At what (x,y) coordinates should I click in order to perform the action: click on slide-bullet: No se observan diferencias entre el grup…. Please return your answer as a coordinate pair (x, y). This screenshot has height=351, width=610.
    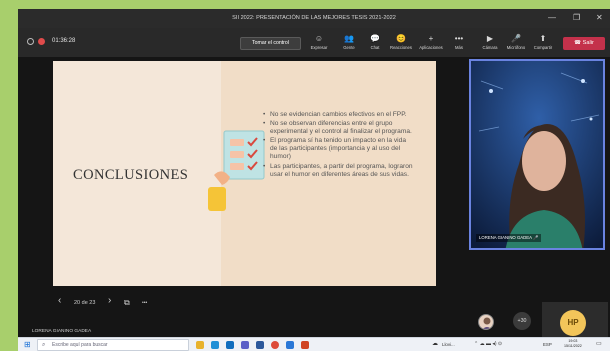
    Looking at the image, I should click on (338, 128).